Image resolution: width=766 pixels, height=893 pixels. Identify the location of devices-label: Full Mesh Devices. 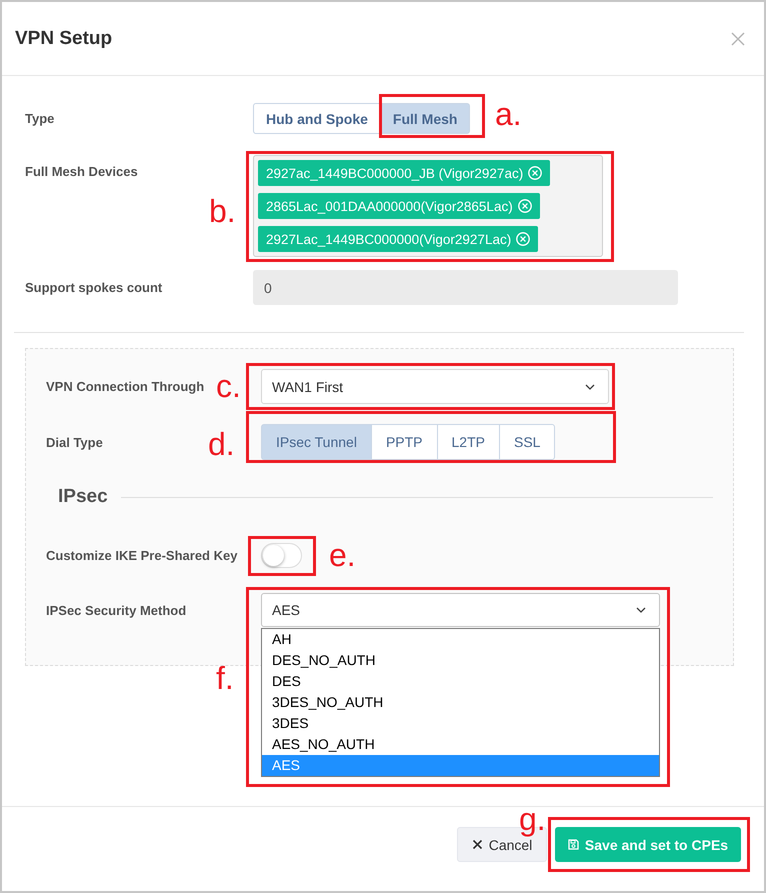
(81, 171).